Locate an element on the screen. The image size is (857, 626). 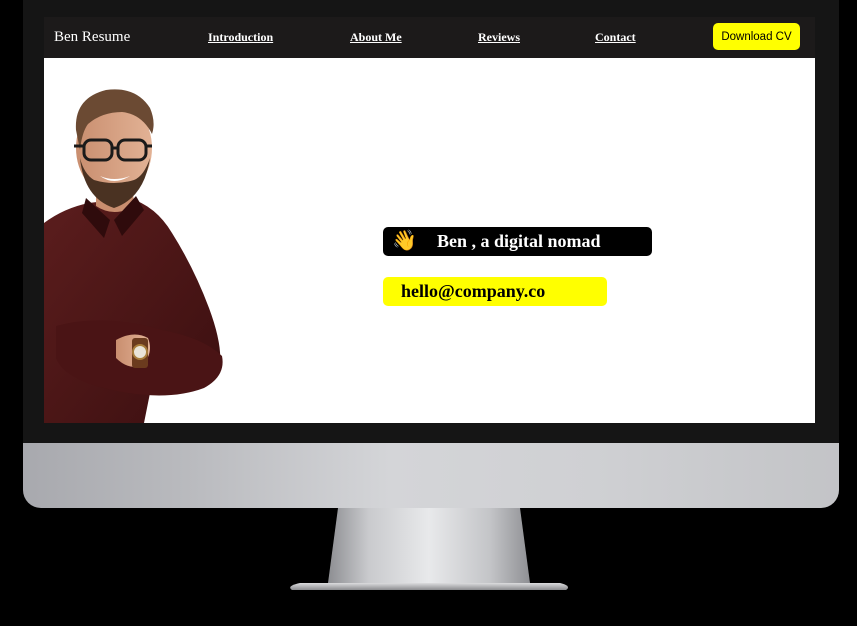
monitor-chin is located at coordinates (431, 475).